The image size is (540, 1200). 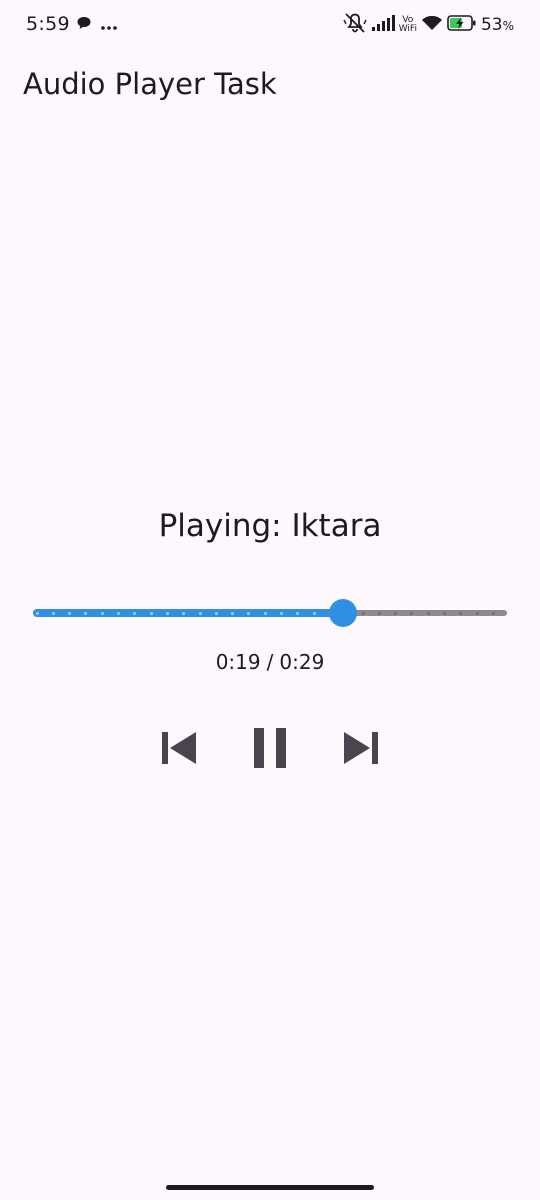 What do you see at coordinates (270, 1187) in the screenshot?
I see `home-indicator` at bounding box center [270, 1187].